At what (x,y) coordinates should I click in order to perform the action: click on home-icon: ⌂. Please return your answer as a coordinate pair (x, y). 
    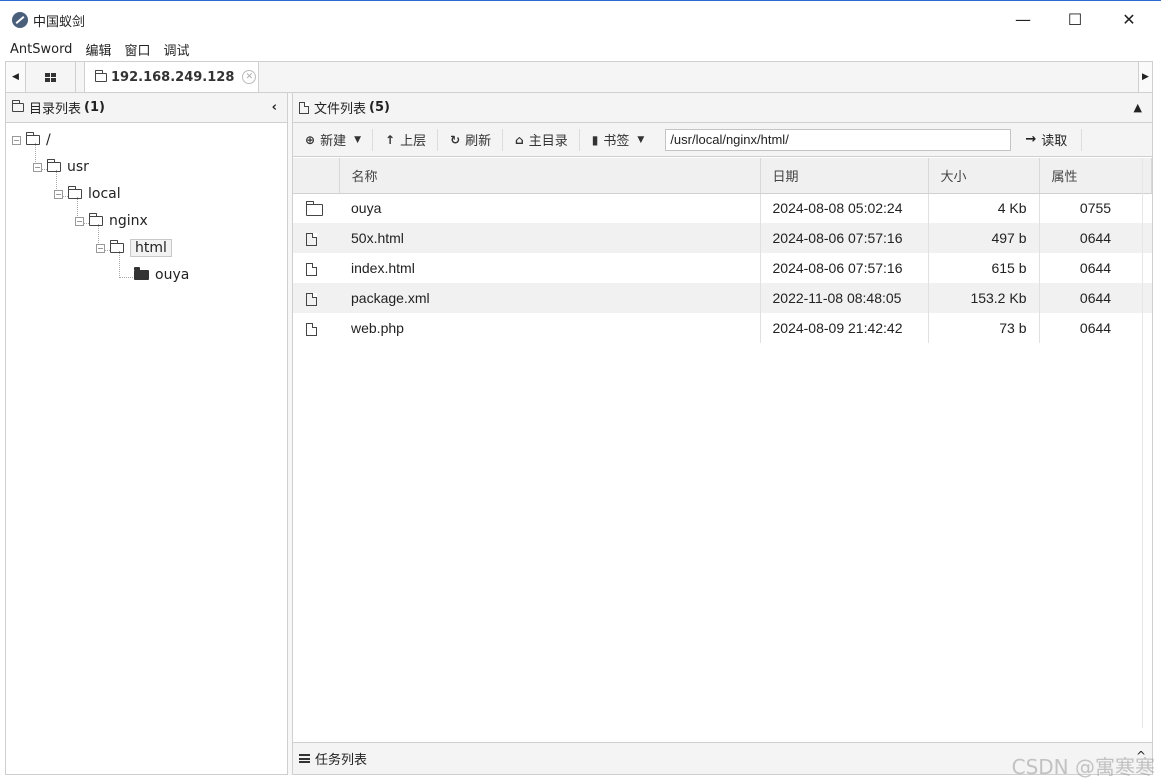
    Looking at the image, I should click on (519, 139).